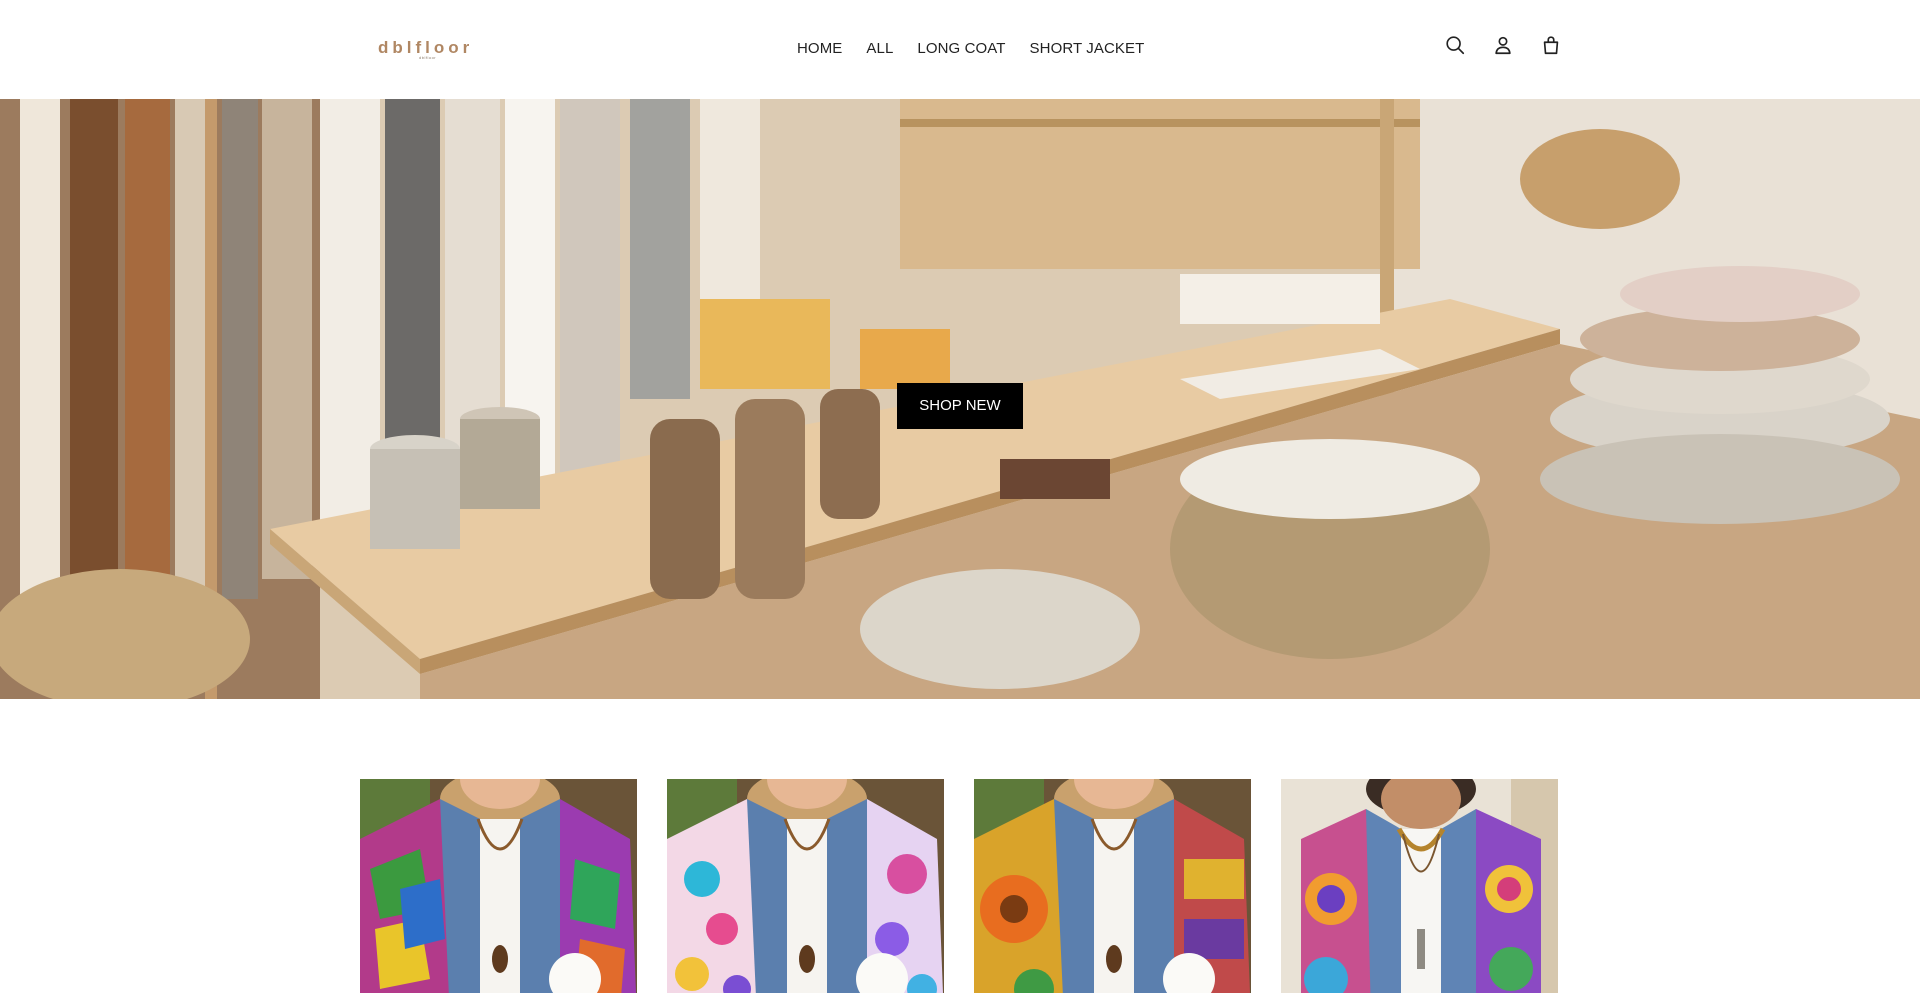  I want to click on user-icon, so click(1503, 45).